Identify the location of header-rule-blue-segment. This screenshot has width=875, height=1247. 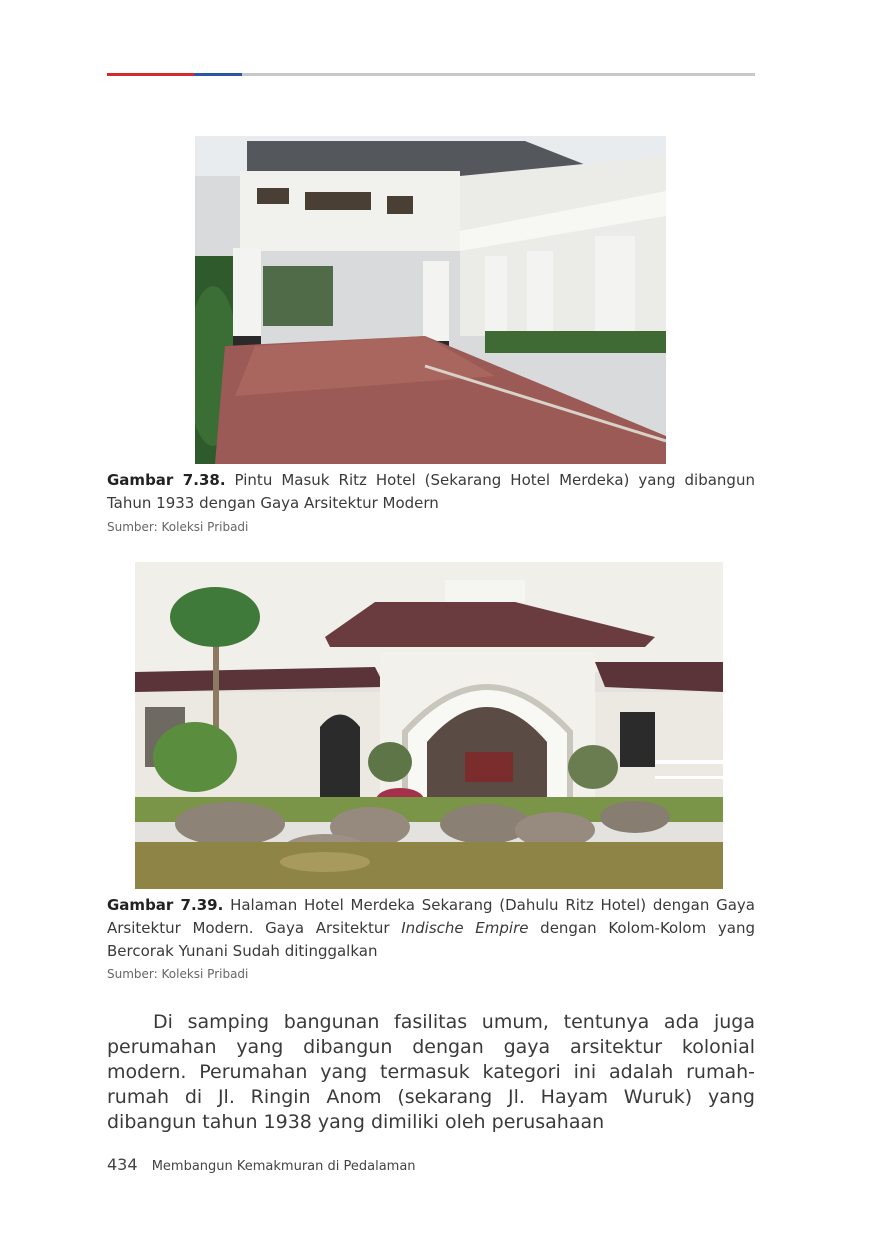
(218, 74).